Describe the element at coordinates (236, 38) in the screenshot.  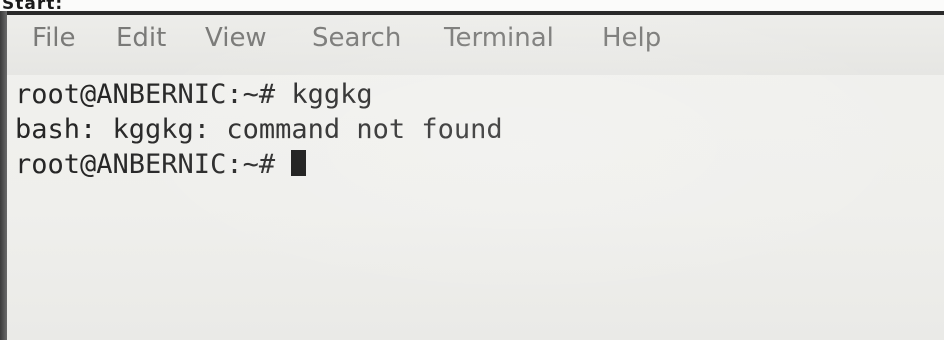
I see `menu-view: View` at that location.